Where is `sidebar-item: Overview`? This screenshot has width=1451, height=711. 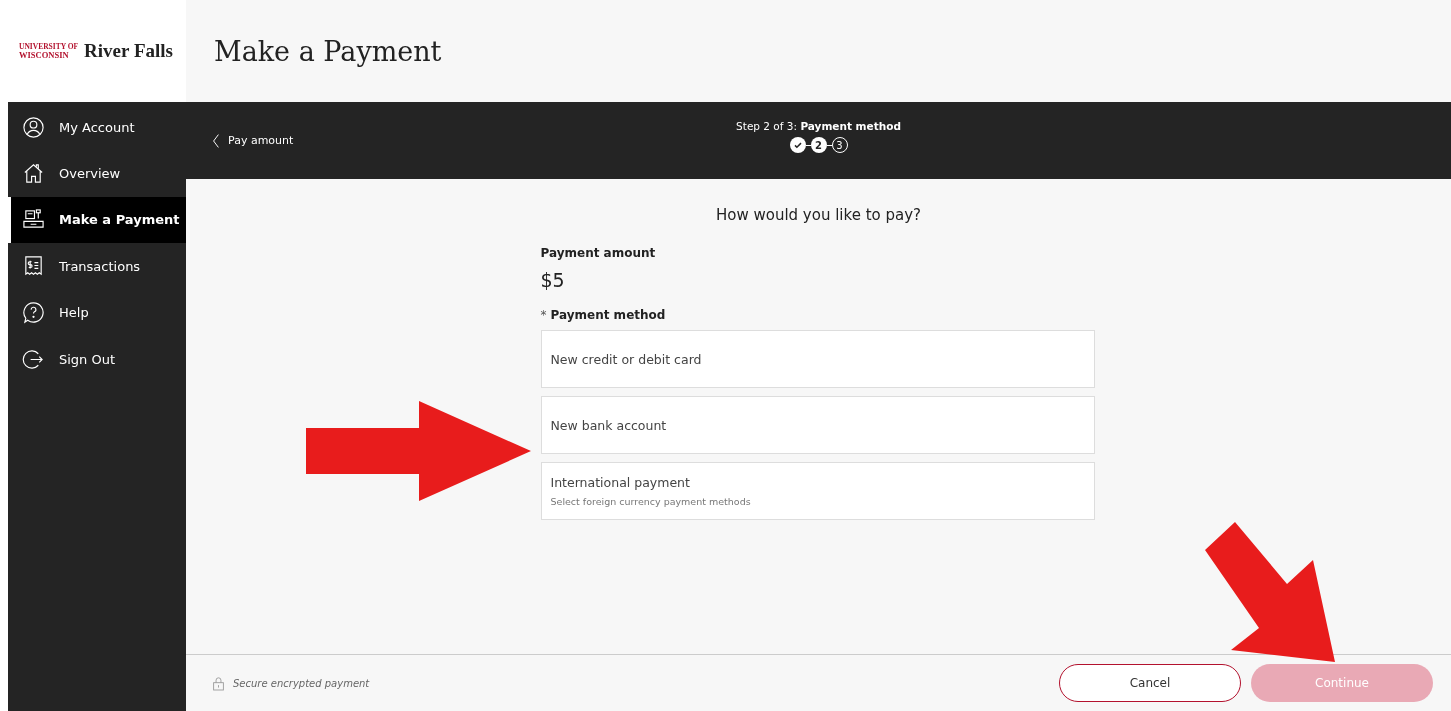
sidebar-item: Overview is located at coordinates (97, 173).